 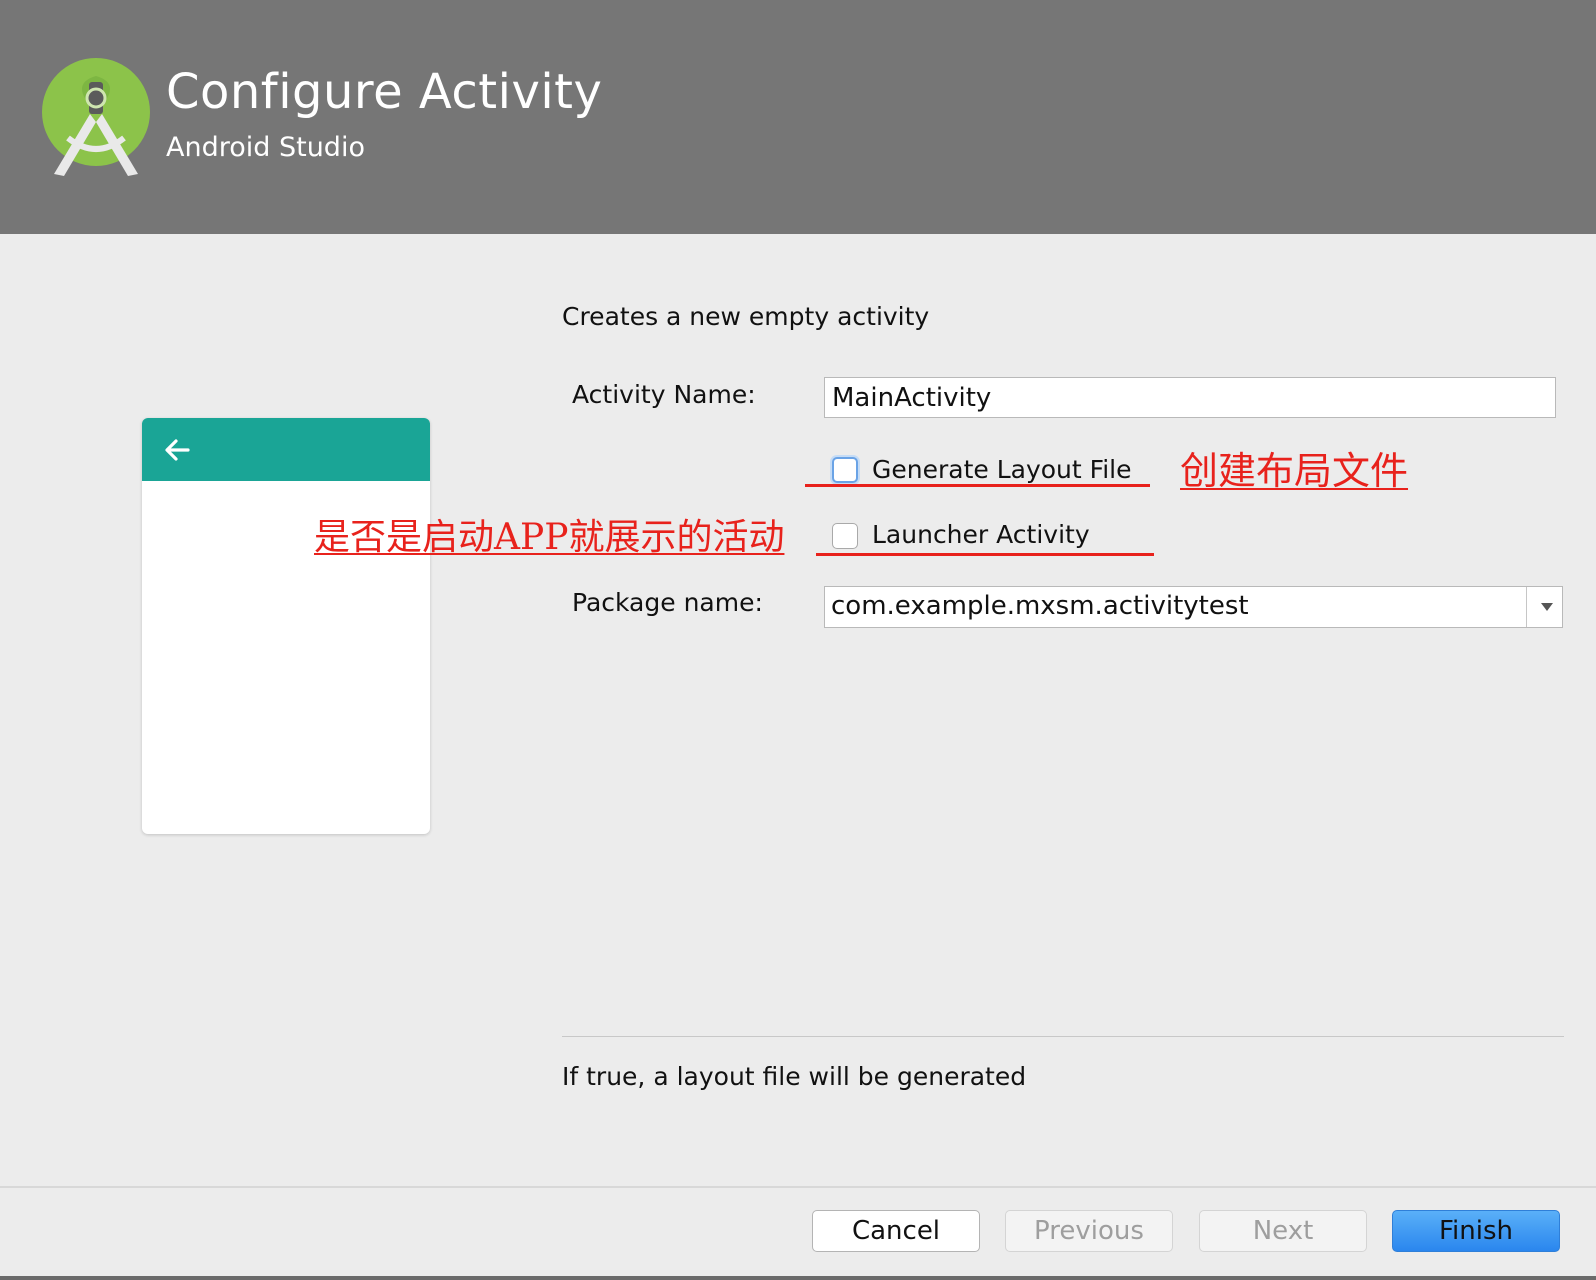 What do you see at coordinates (845, 536) in the screenshot?
I see `launcher-activity-checkbox` at bounding box center [845, 536].